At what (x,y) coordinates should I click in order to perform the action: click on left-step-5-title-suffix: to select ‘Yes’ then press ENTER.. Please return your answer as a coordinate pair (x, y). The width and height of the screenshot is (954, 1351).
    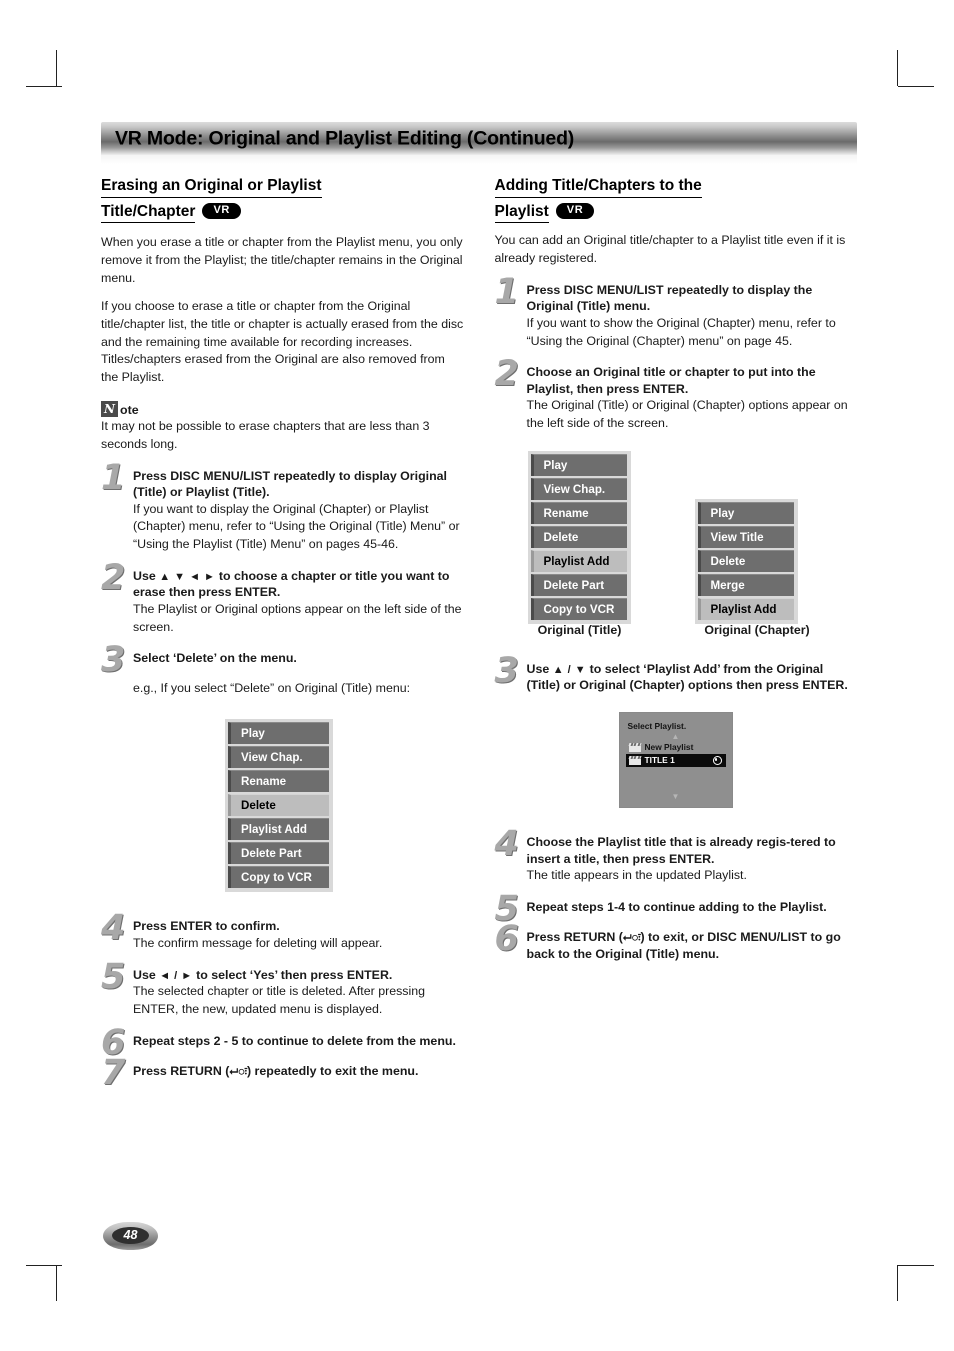
    Looking at the image, I should click on (292, 974).